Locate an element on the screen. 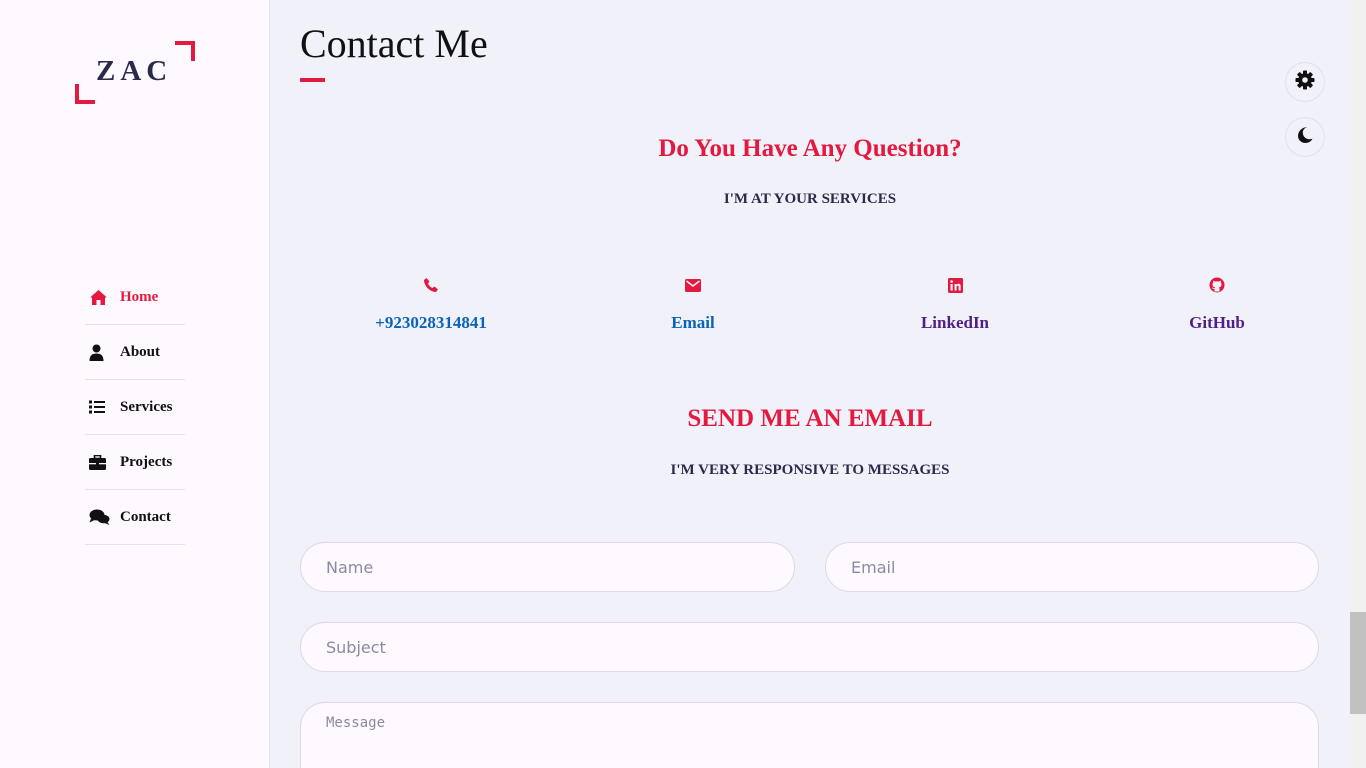  logo-text: ZAC is located at coordinates (134, 71).